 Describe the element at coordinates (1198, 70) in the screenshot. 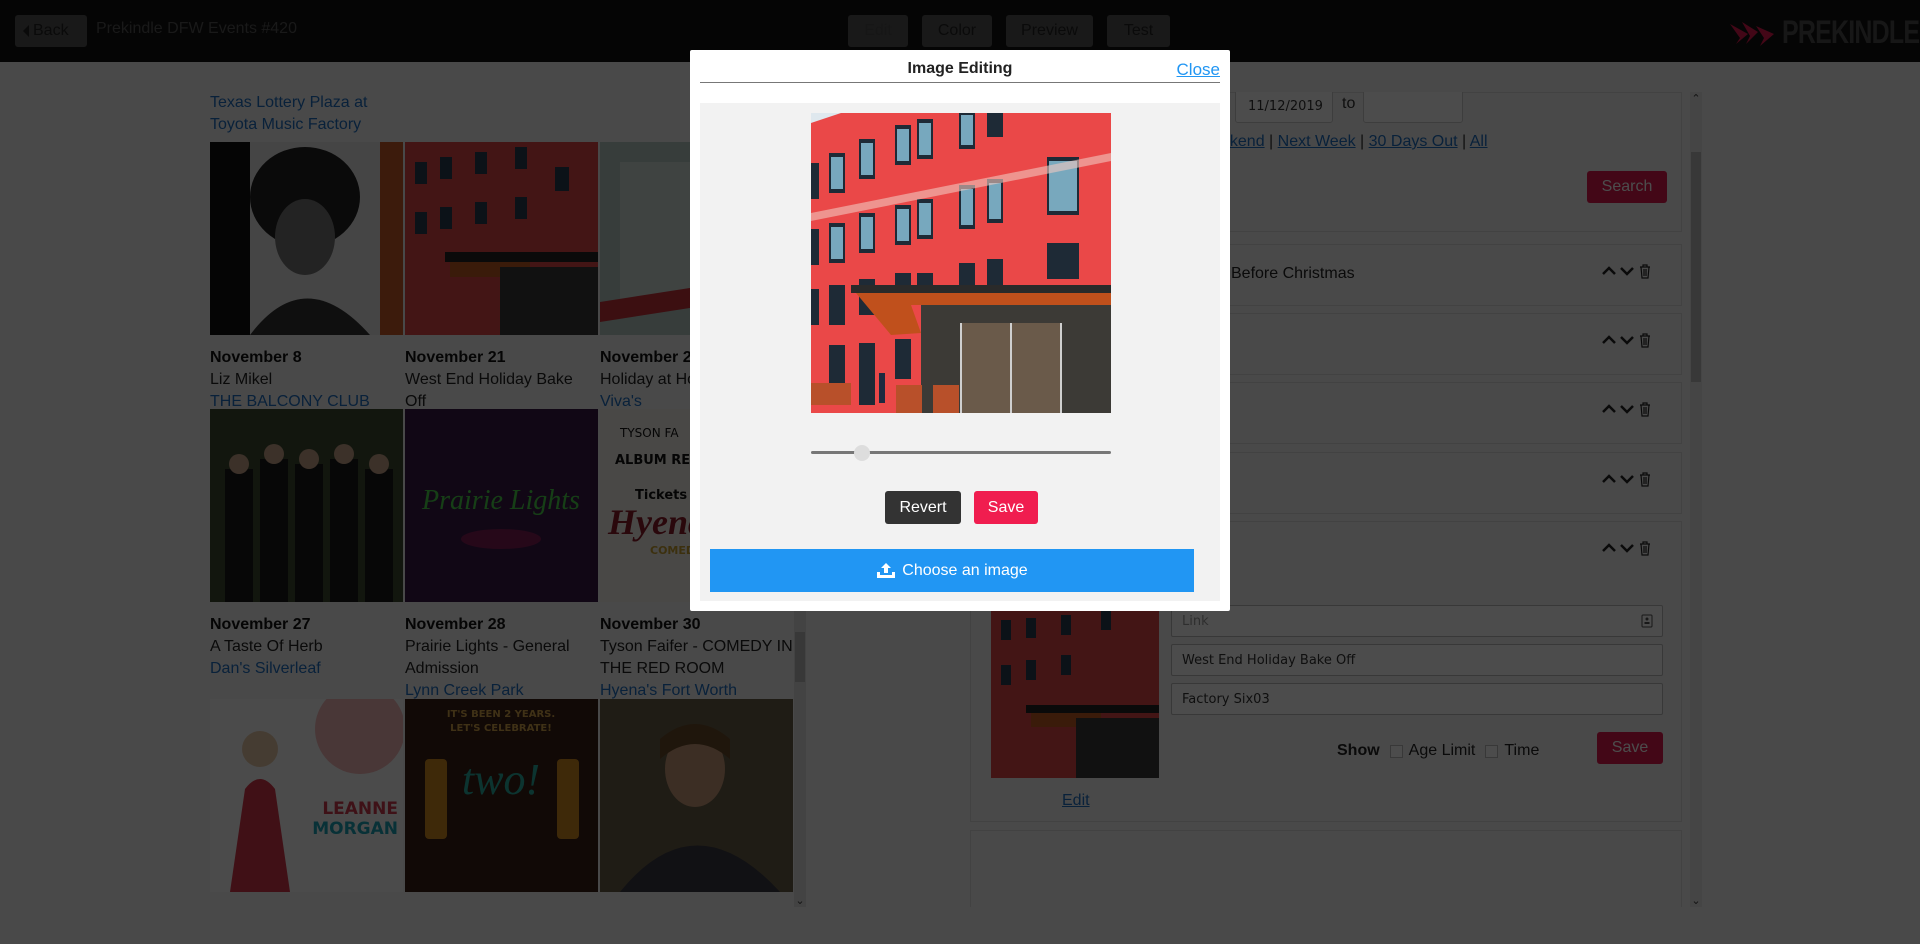

I see `close-link: Close` at that location.